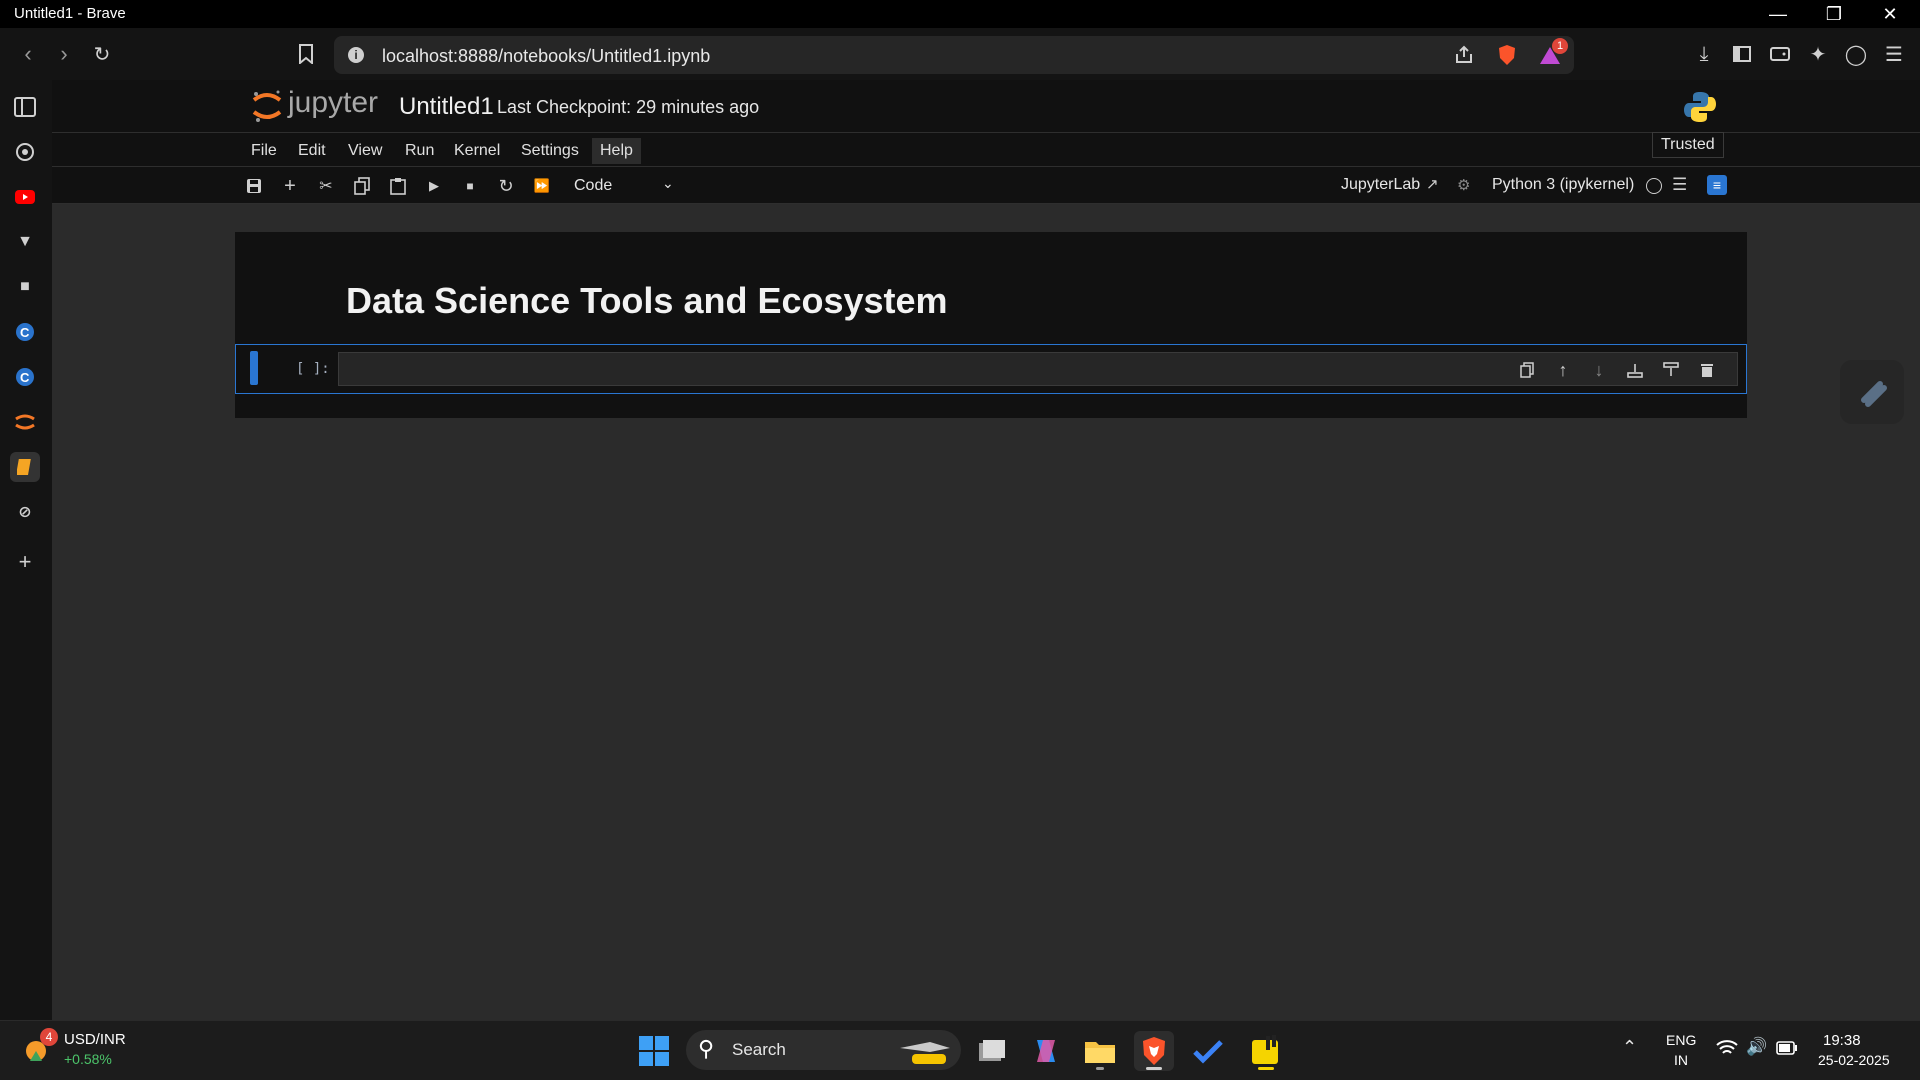  What do you see at coordinates (25, 512) in the screenshot?
I see `tracking-blocked-icon: ⊘` at bounding box center [25, 512].